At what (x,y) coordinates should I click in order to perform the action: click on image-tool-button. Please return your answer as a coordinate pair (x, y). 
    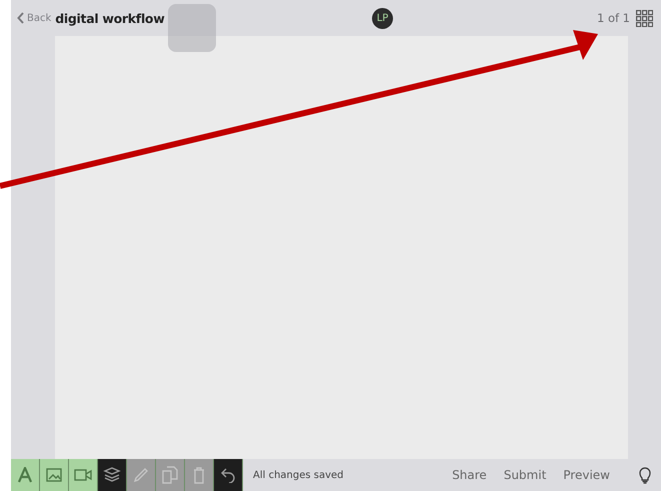
    Looking at the image, I should click on (54, 475).